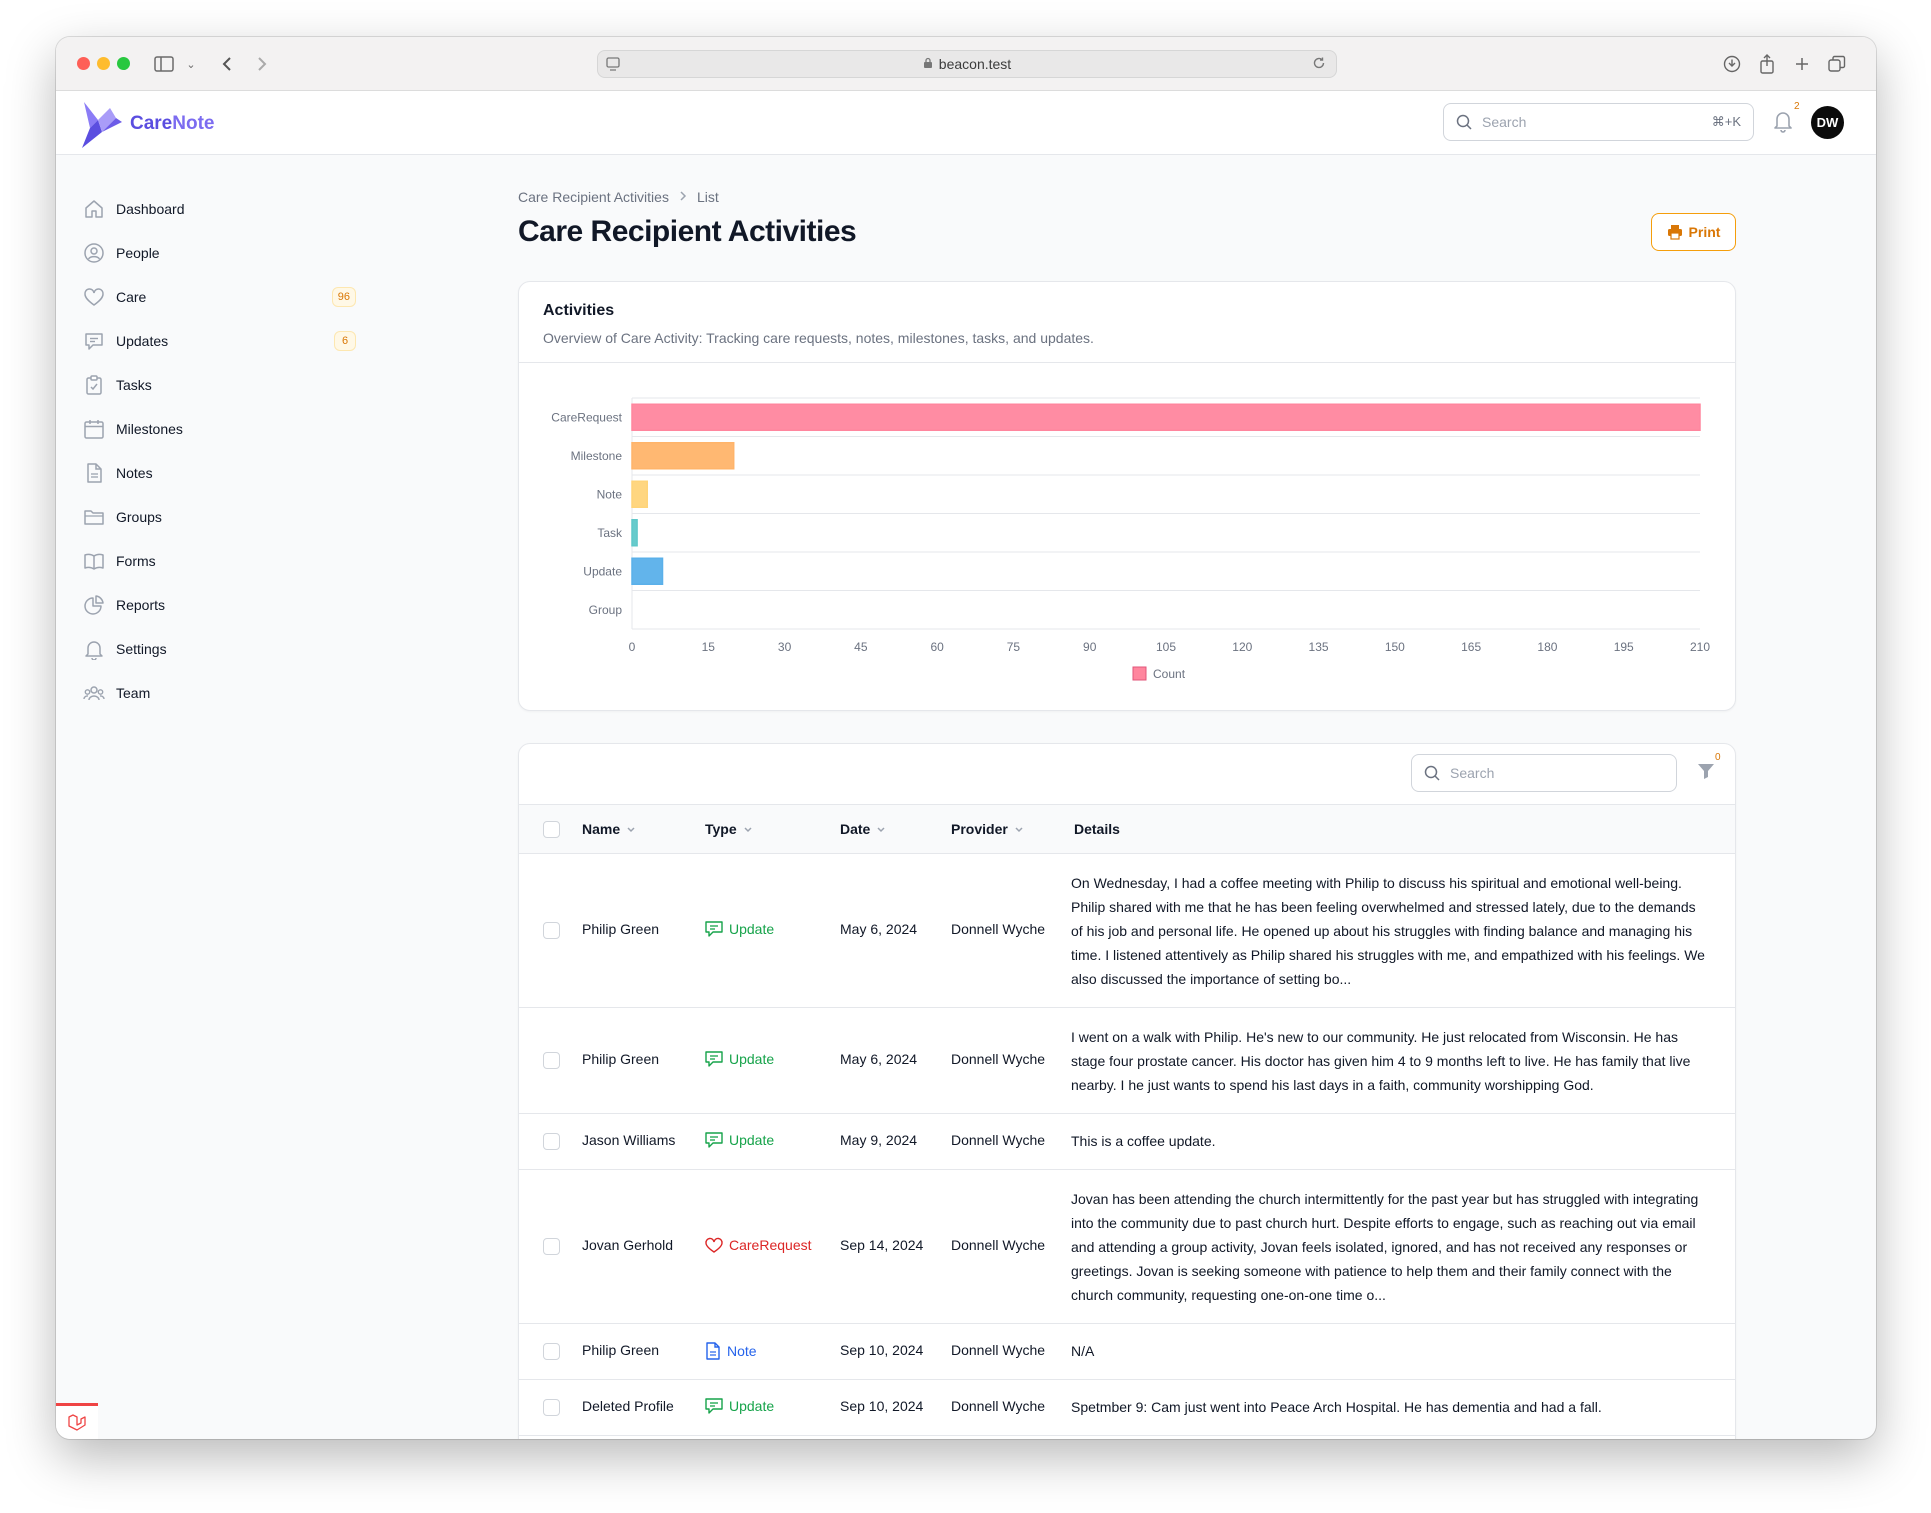  What do you see at coordinates (230, 253) in the screenshot?
I see `sidebar-item-people: People` at bounding box center [230, 253].